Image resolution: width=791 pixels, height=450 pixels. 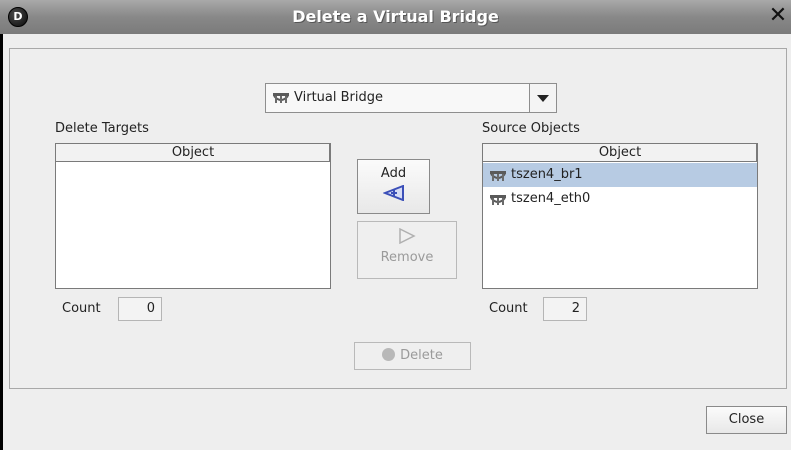 I want to click on source-objects-count-label: Count, so click(x=508, y=308).